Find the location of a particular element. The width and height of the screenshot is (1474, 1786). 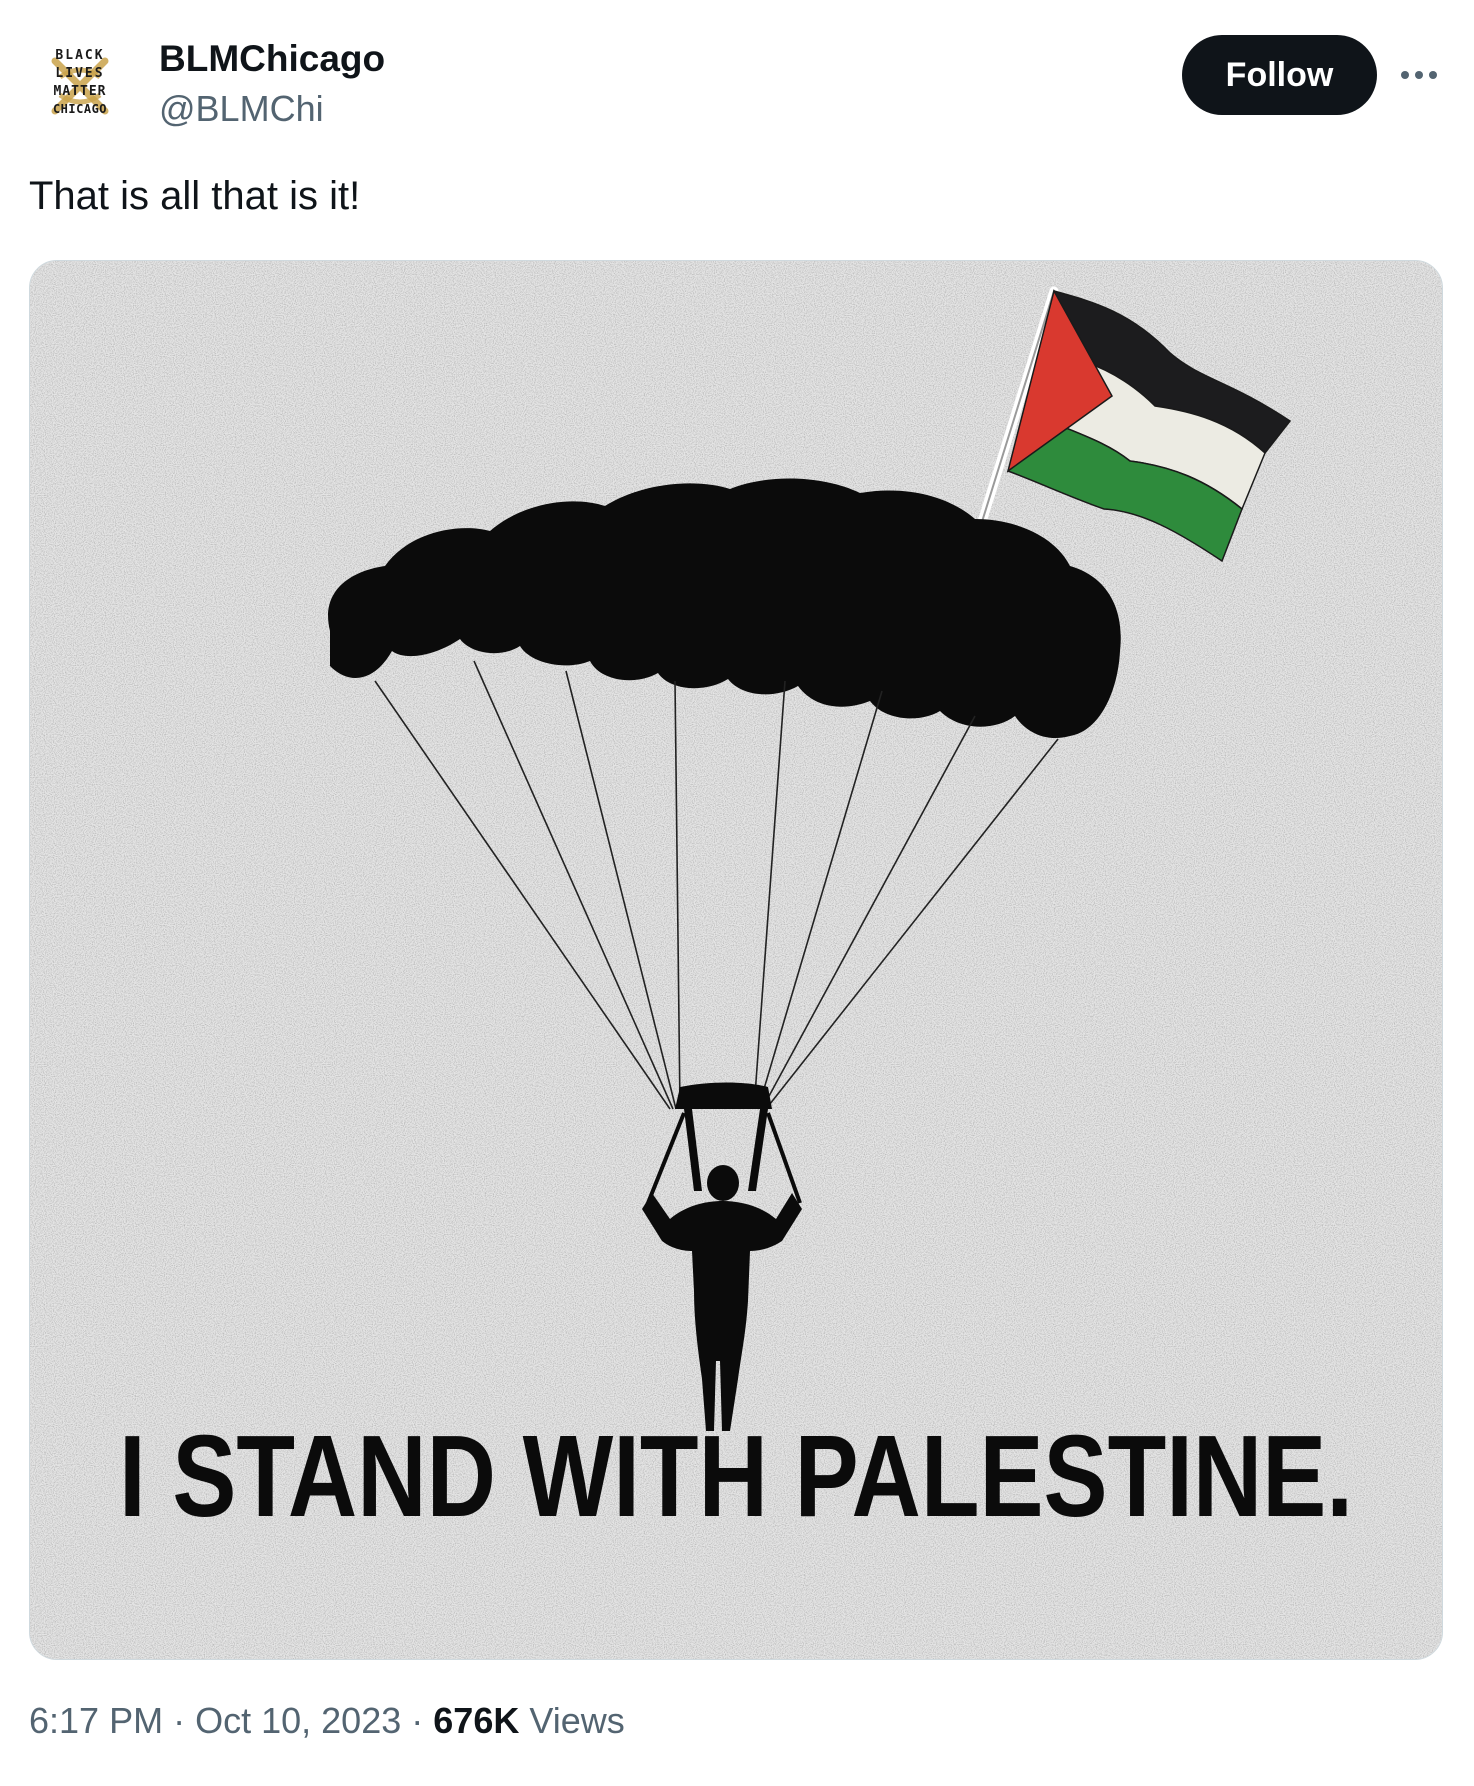

more-options-button is located at coordinates (1419, 75).